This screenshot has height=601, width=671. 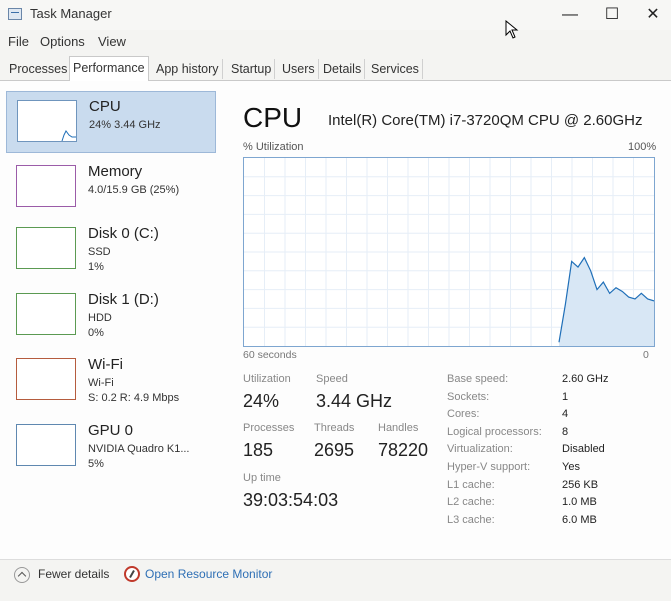 I want to click on graph-y-label: % Utilization, so click(x=273, y=147).